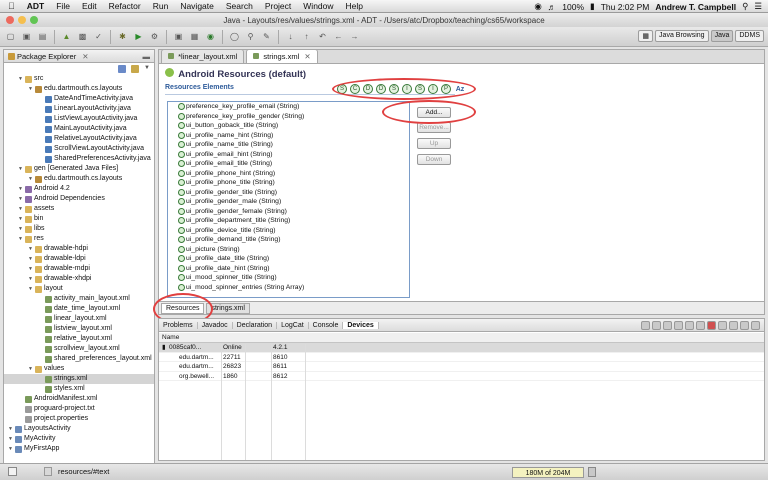 This screenshot has height=480, width=768. I want to click on dump-hprof-icon, so click(667, 325).